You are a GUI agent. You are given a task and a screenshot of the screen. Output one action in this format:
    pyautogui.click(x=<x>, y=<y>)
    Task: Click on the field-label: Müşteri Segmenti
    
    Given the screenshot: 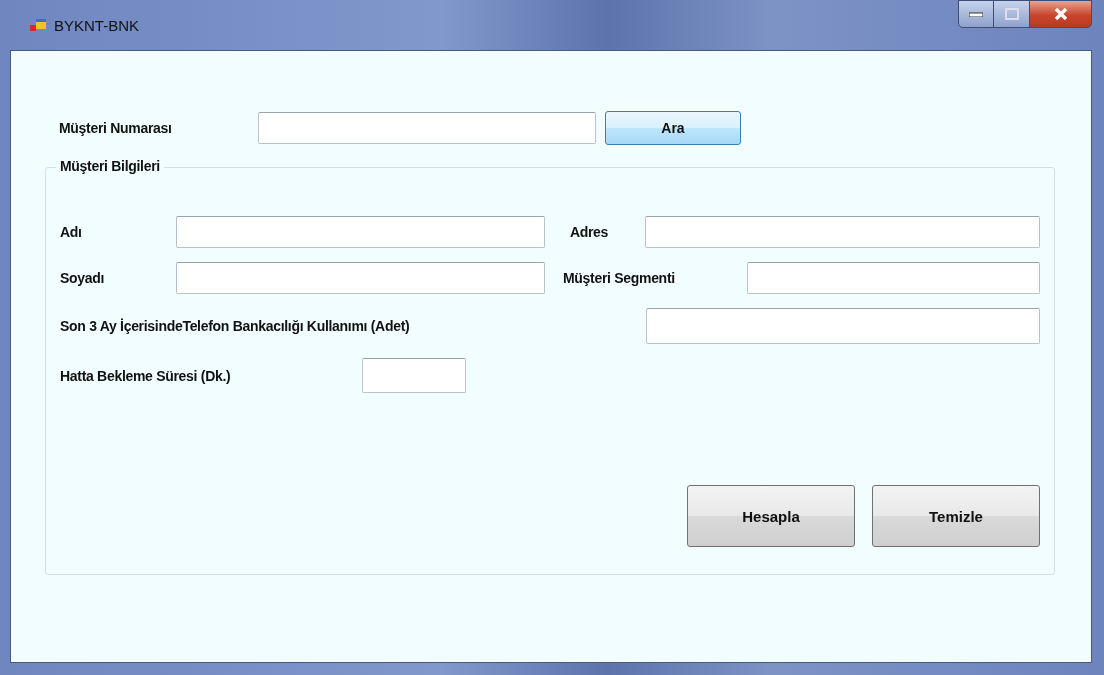 What is the action you would take?
    pyautogui.click(x=618, y=278)
    